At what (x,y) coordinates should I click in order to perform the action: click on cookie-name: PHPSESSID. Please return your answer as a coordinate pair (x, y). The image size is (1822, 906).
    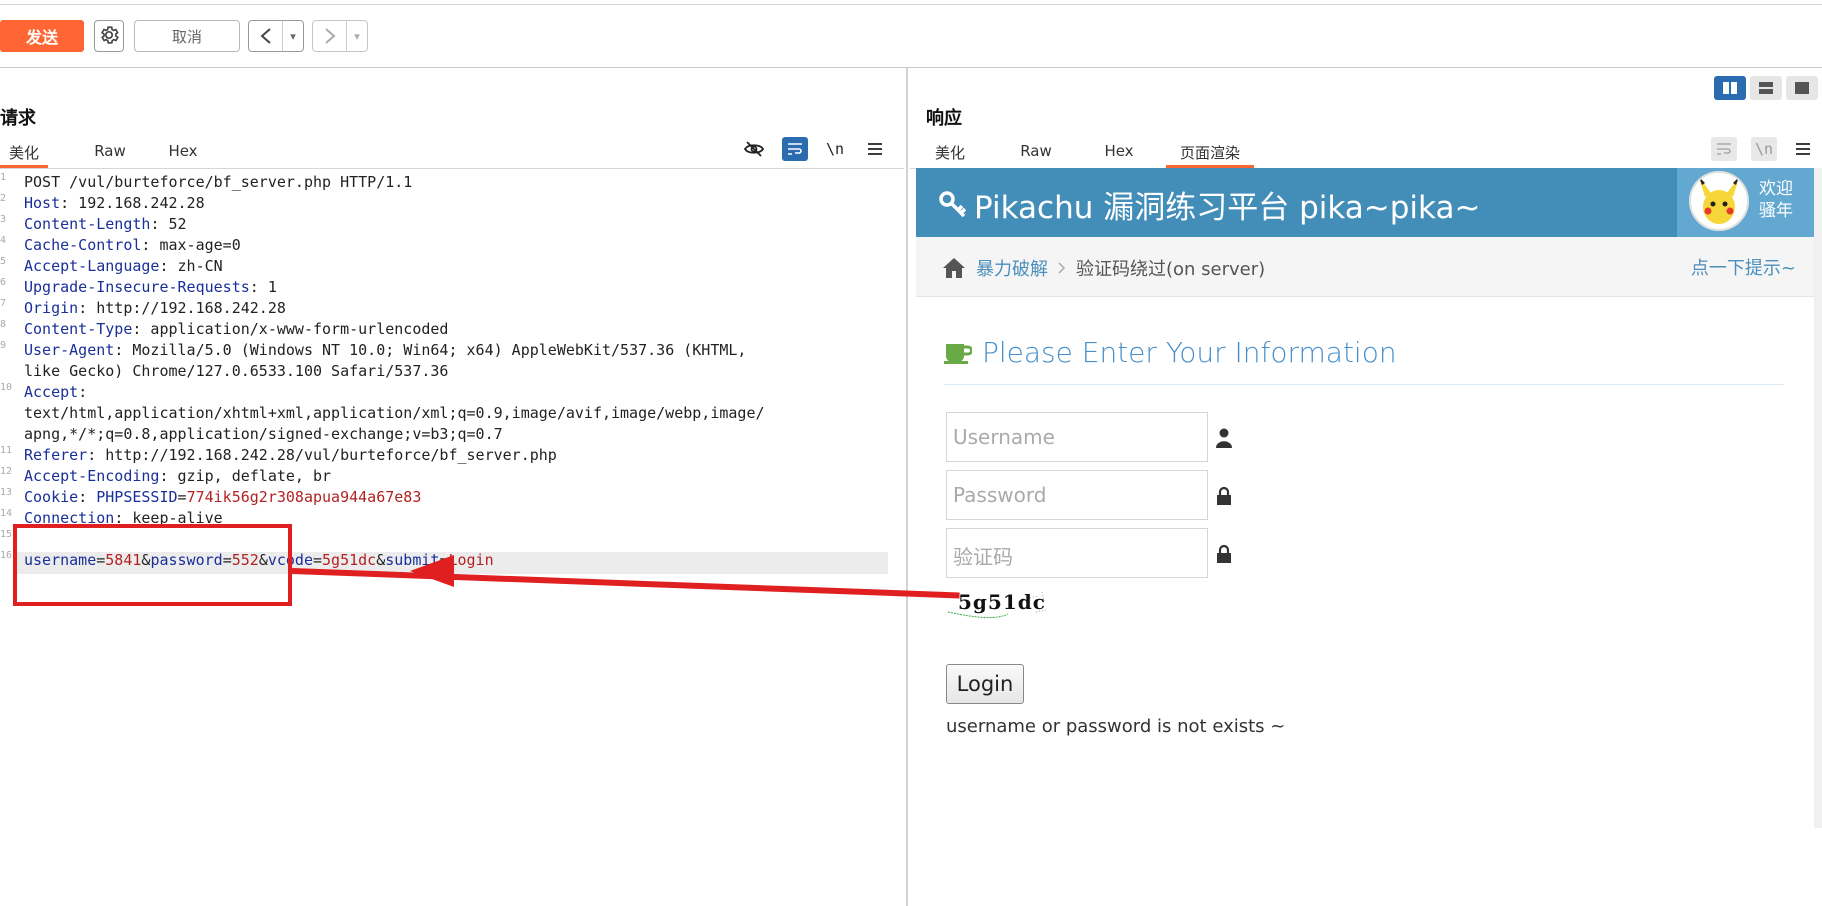
    Looking at the image, I should click on (137, 497).